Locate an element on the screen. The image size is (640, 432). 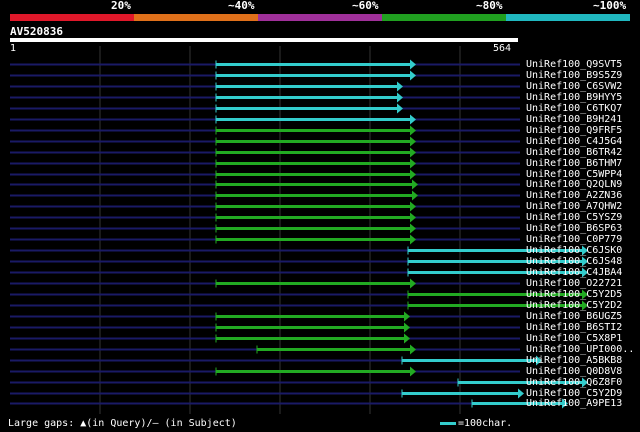
hit-label: UniRef100_B9H241 is located at coordinates (574, 119).